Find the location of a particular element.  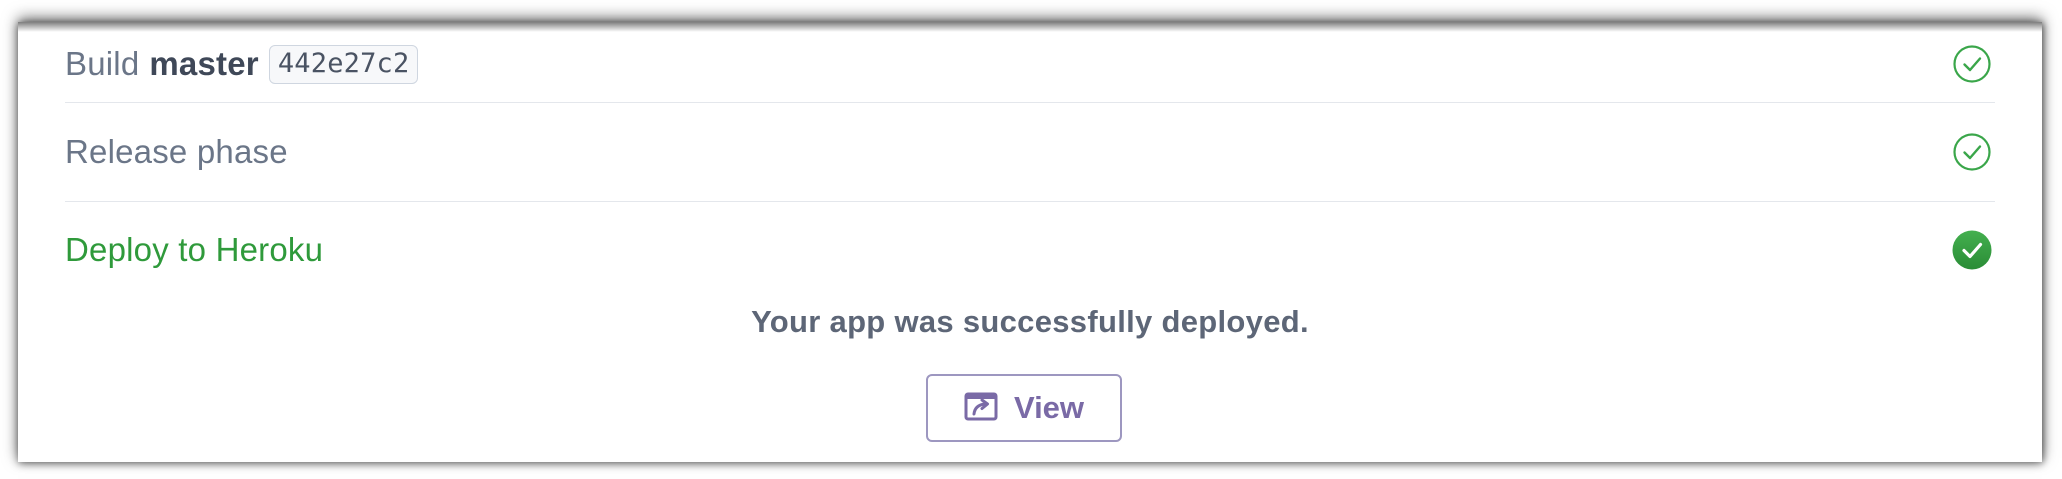

view-app-button: View is located at coordinates (1024, 408).